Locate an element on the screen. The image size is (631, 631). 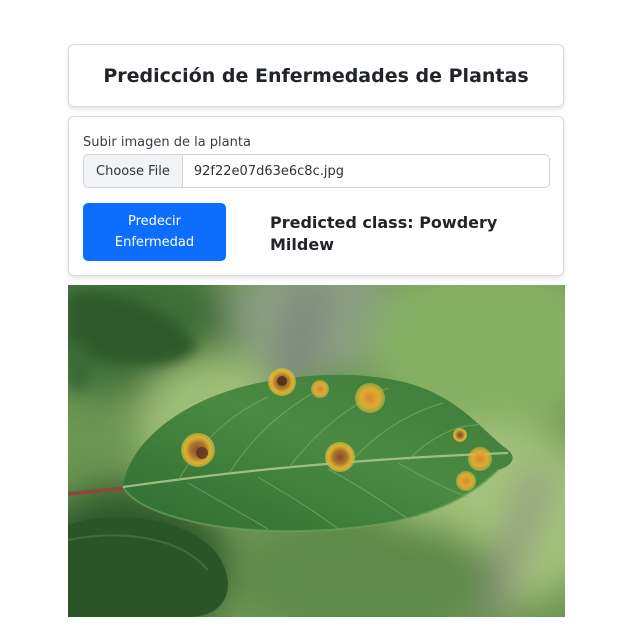
prediction-result: Predicted class: Powdery Mildew is located at coordinates (384, 233).